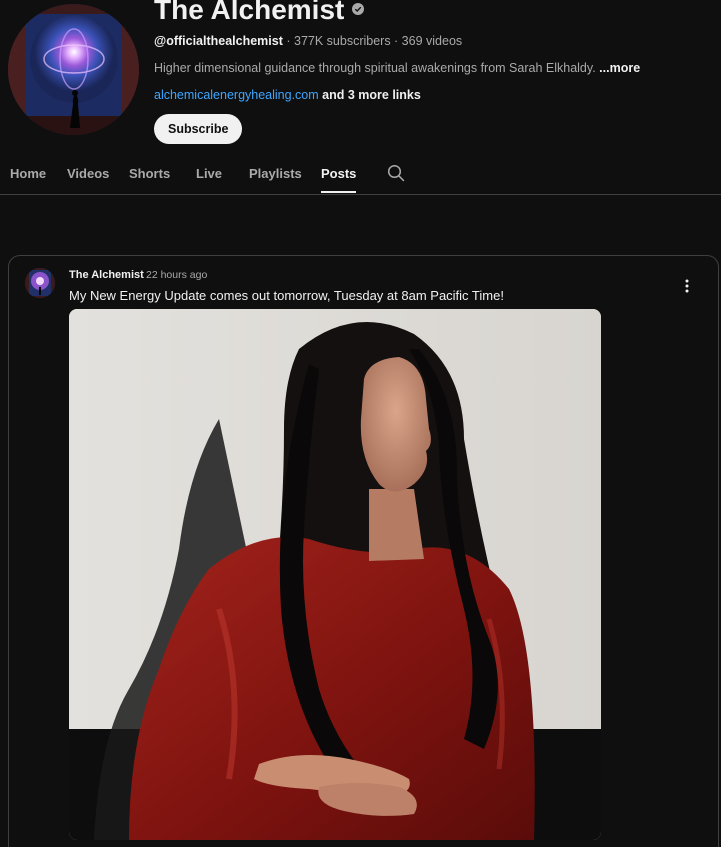 This screenshot has height=847, width=721. I want to click on channel-handle: @officialthealchemist, so click(218, 41).